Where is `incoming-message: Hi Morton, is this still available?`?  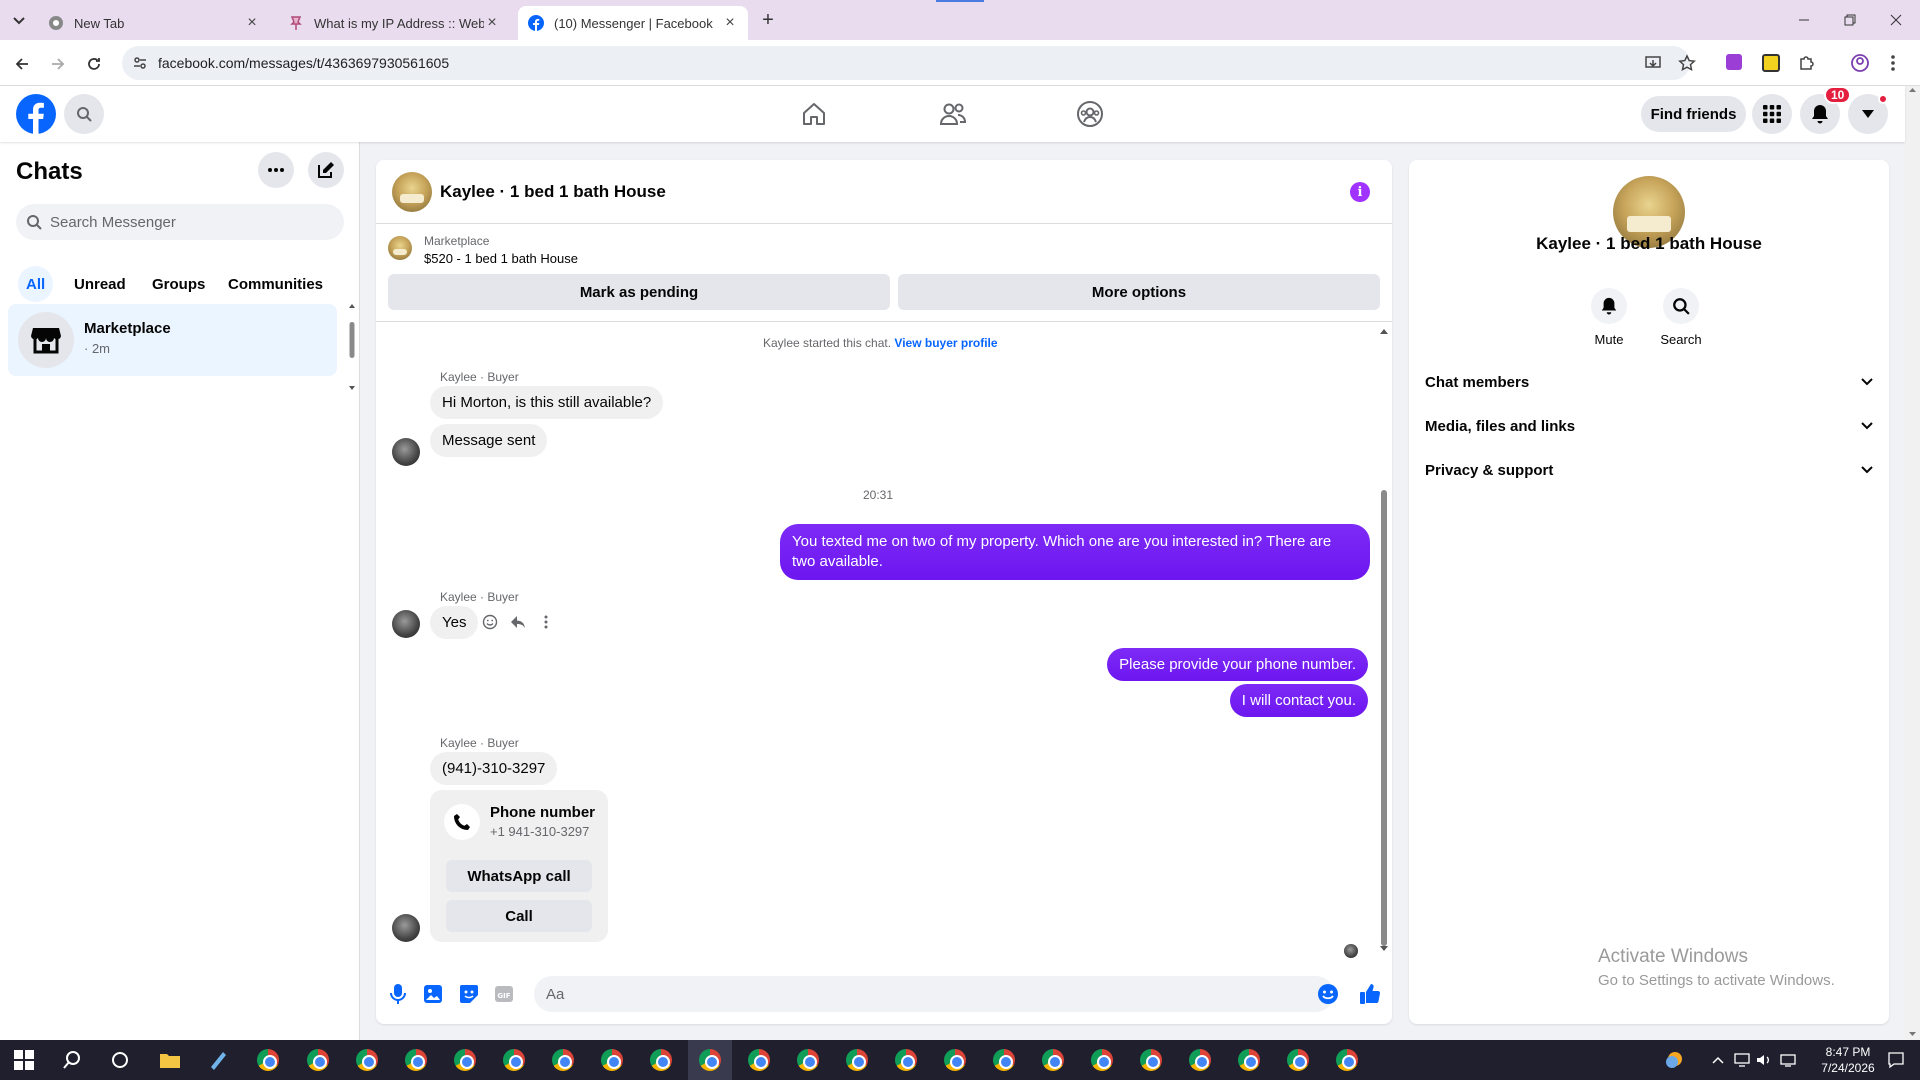 incoming-message: Hi Morton, is this still available? is located at coordinates (547, 402).